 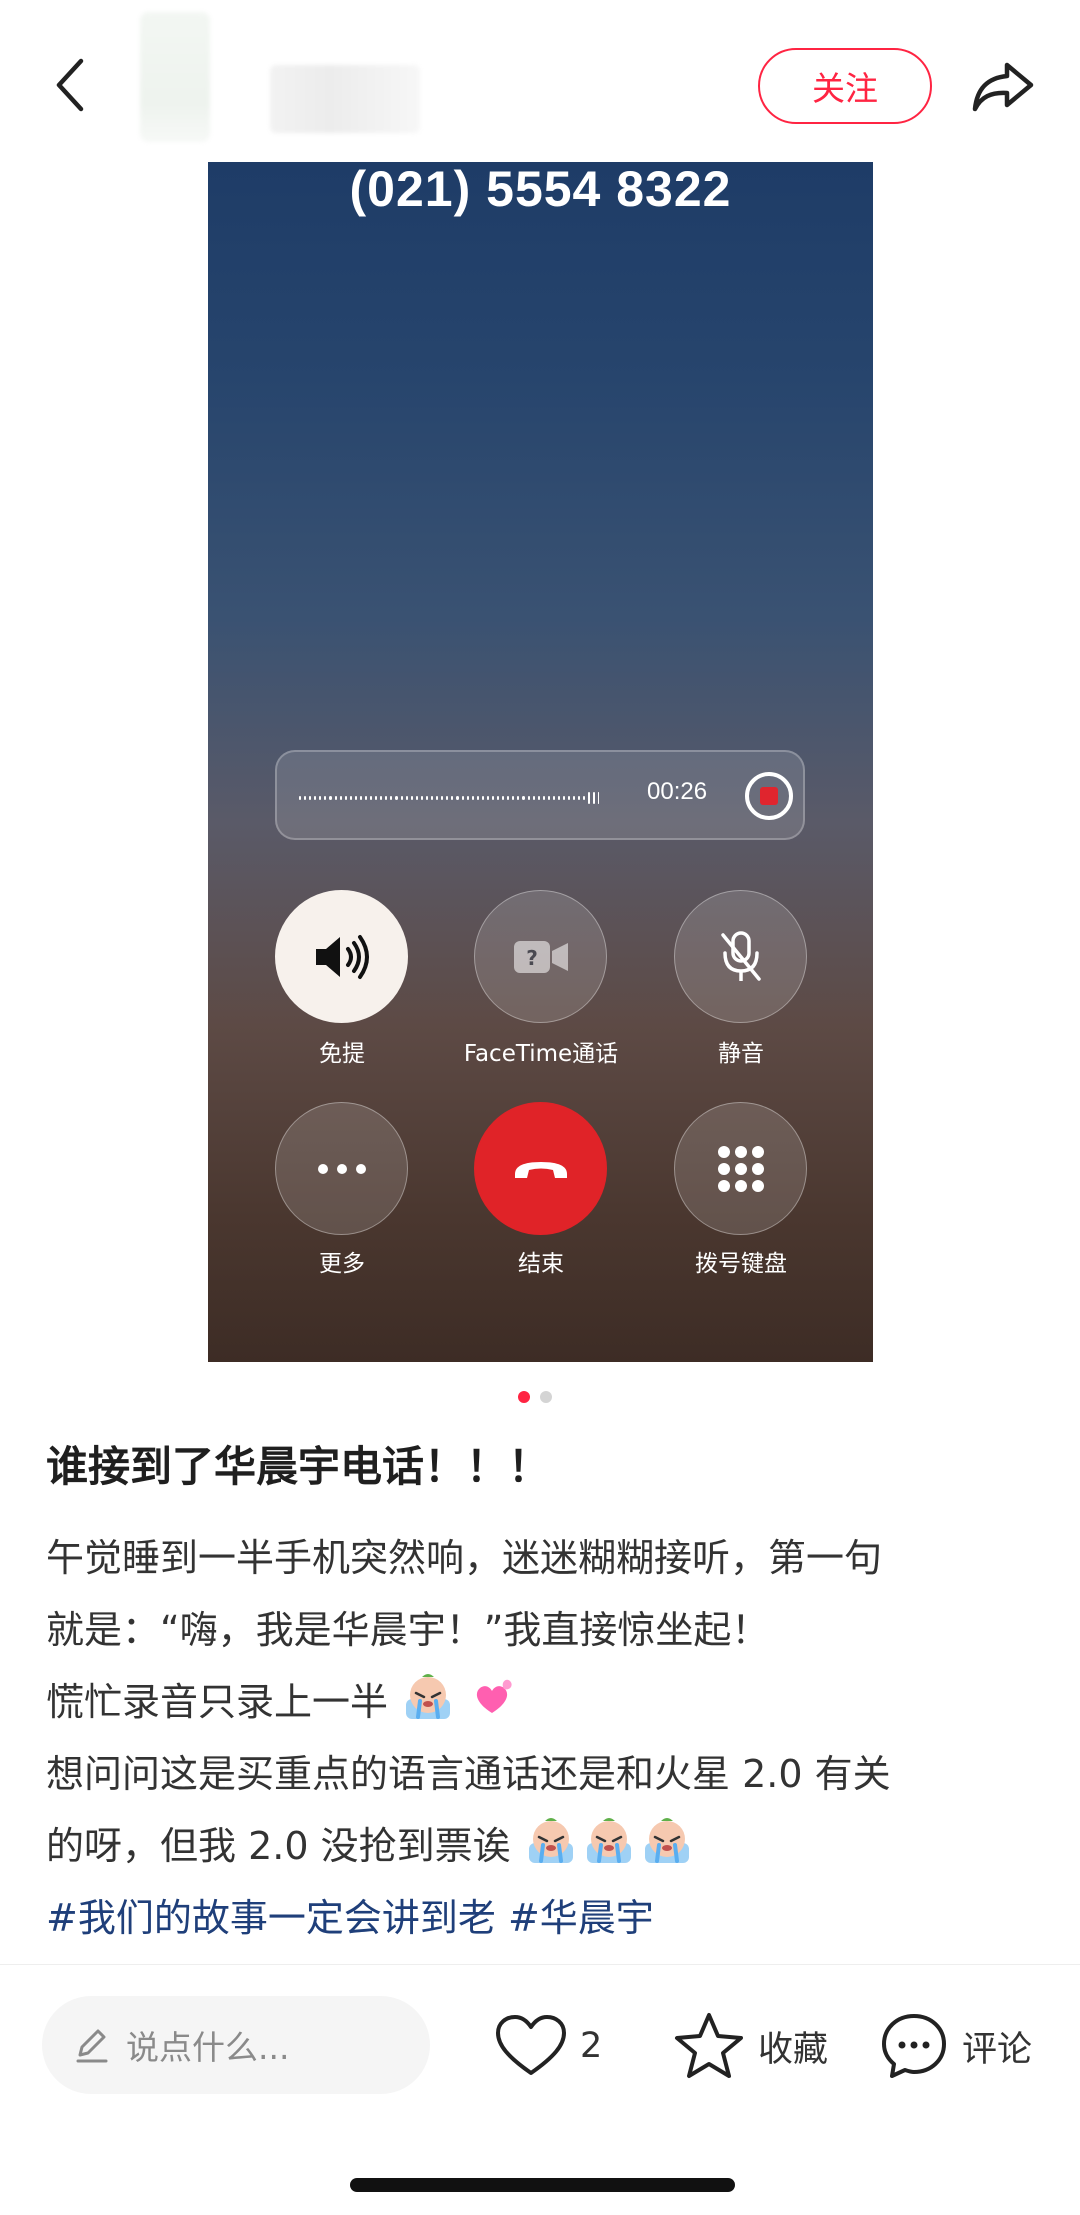 I want to click on stop-icon, so click(x=769, y=796).